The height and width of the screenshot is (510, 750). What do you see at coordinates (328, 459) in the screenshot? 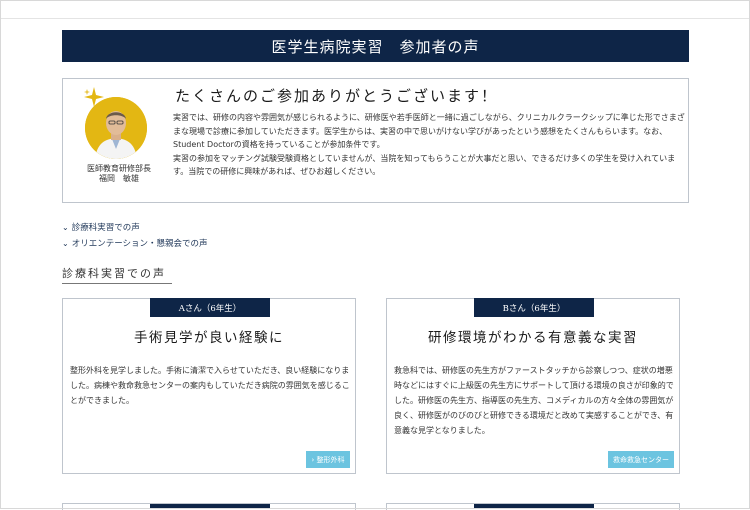
I see `department-button: › 整形外科` at bounding box center [328, 459].